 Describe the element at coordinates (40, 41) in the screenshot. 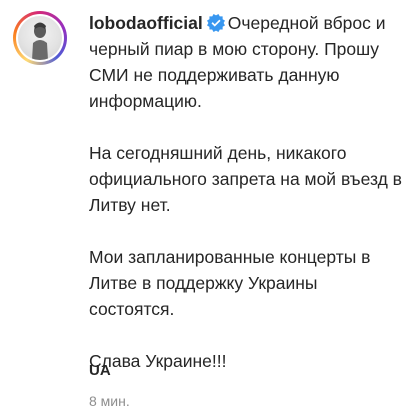

I see `person-silhouette-icon` at that location.